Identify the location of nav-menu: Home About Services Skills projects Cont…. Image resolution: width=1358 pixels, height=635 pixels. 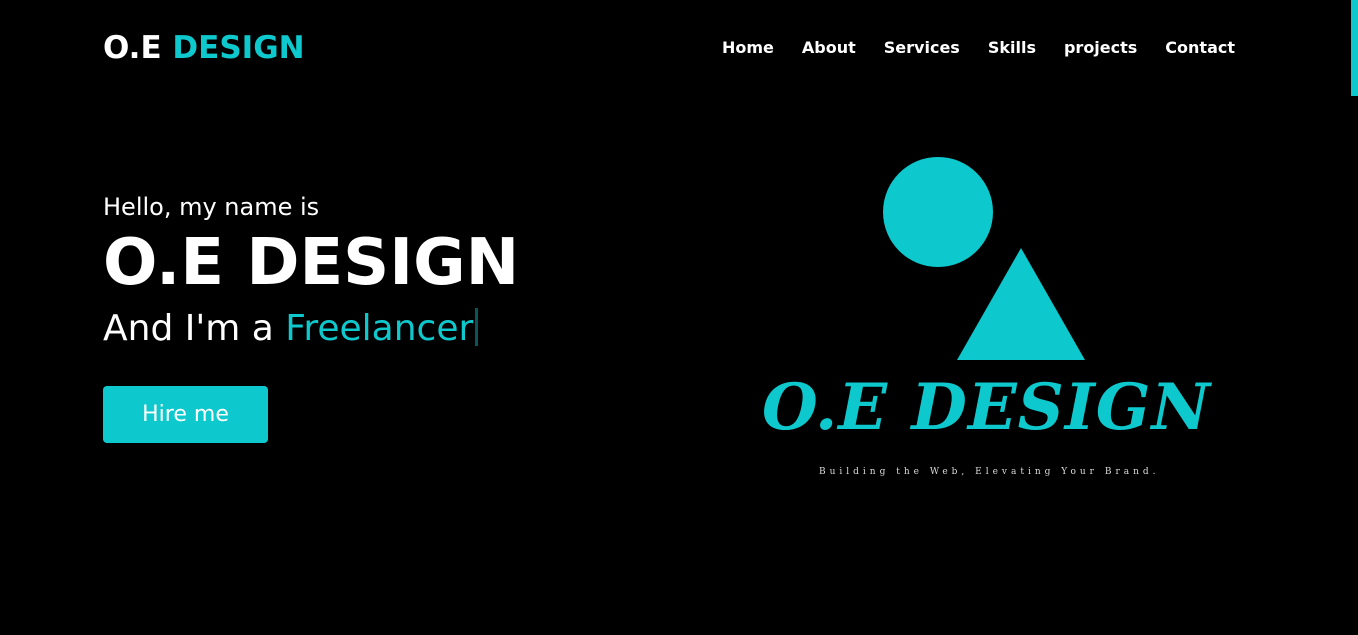
(964, 48).